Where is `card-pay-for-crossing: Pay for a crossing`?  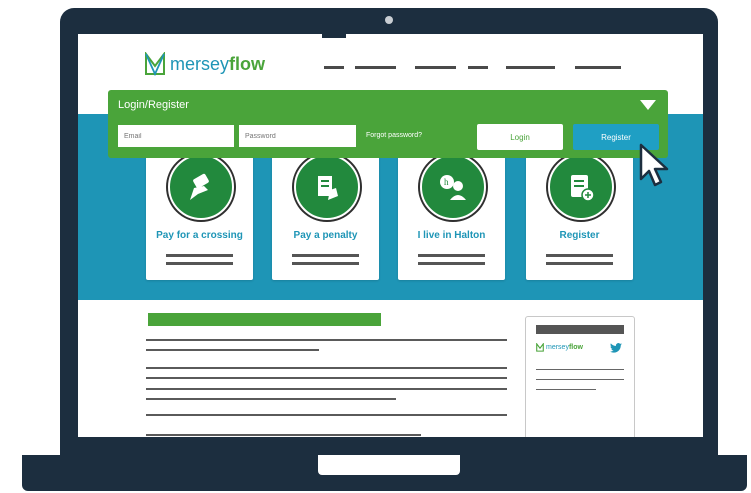
card-pay-for-crossing: Pay for a crossing is located at coordinates (199, 215).